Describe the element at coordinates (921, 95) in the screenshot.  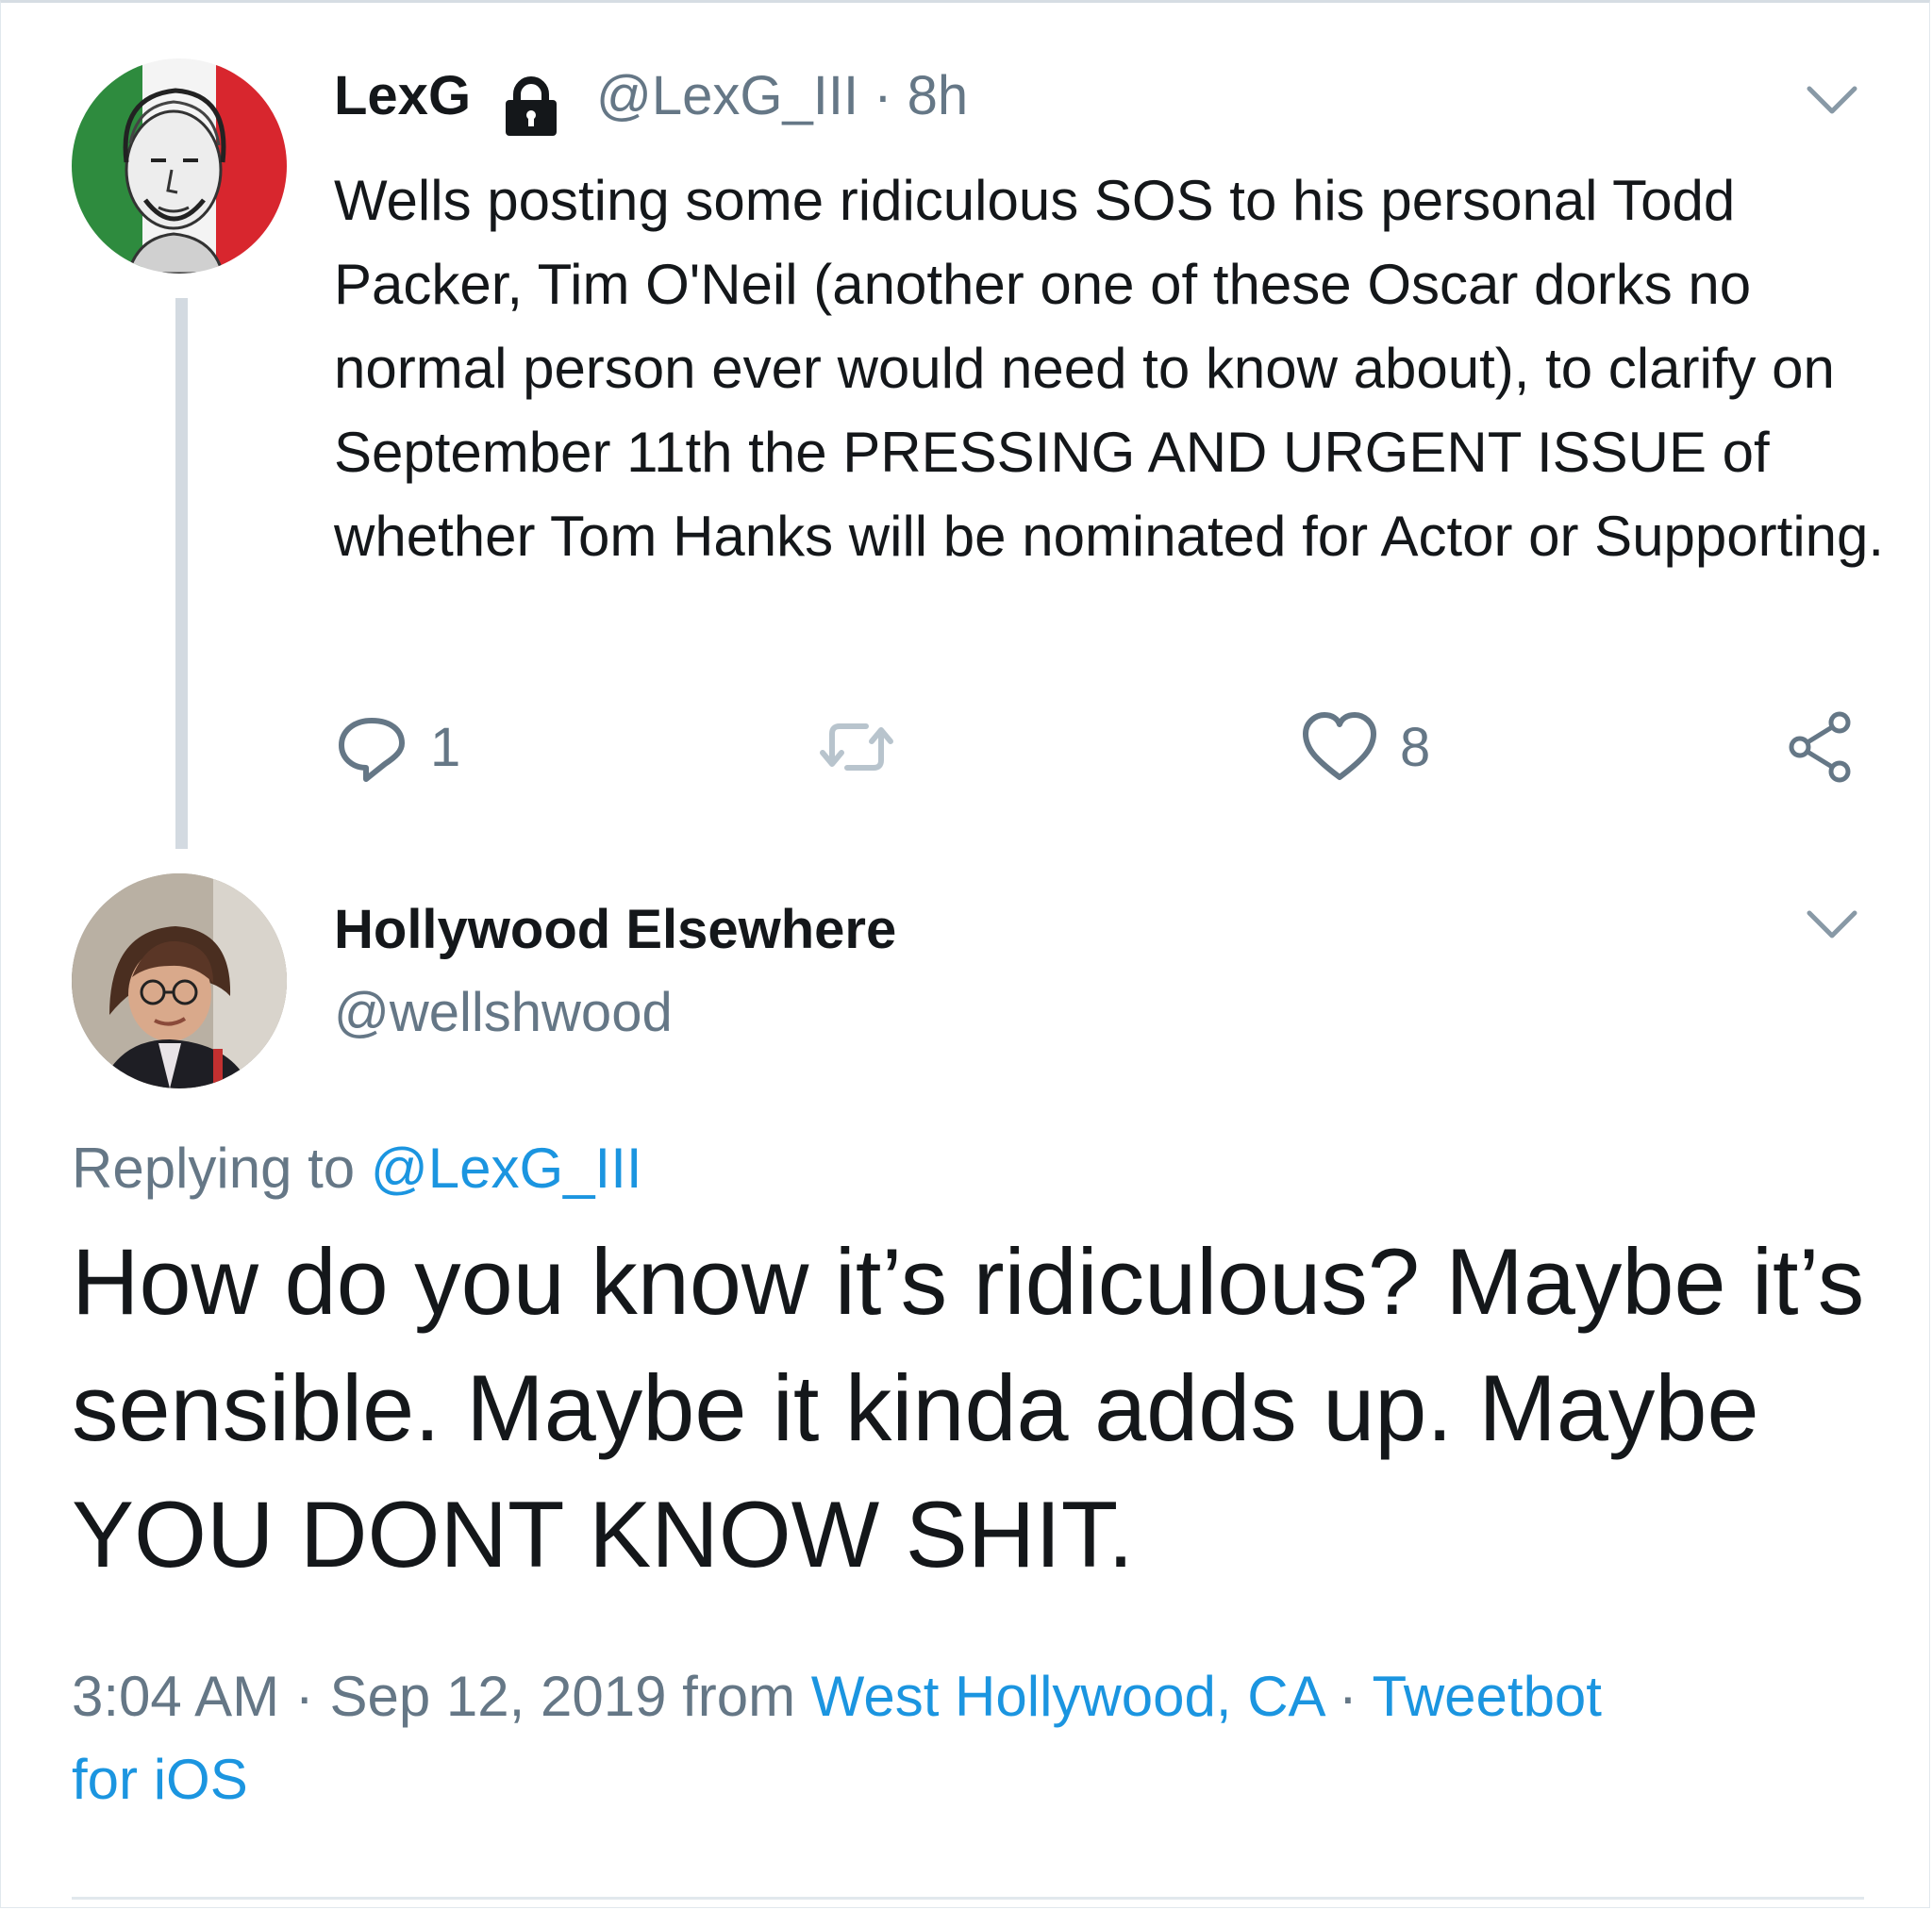
I see `tweet-time: · 8h` at that location.